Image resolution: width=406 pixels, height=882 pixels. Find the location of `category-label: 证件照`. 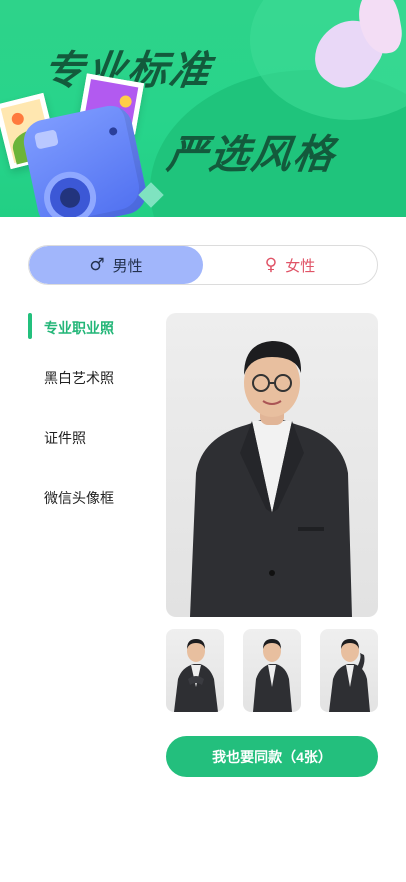

category-label: 证件照 is located at coordinates (65, 439).